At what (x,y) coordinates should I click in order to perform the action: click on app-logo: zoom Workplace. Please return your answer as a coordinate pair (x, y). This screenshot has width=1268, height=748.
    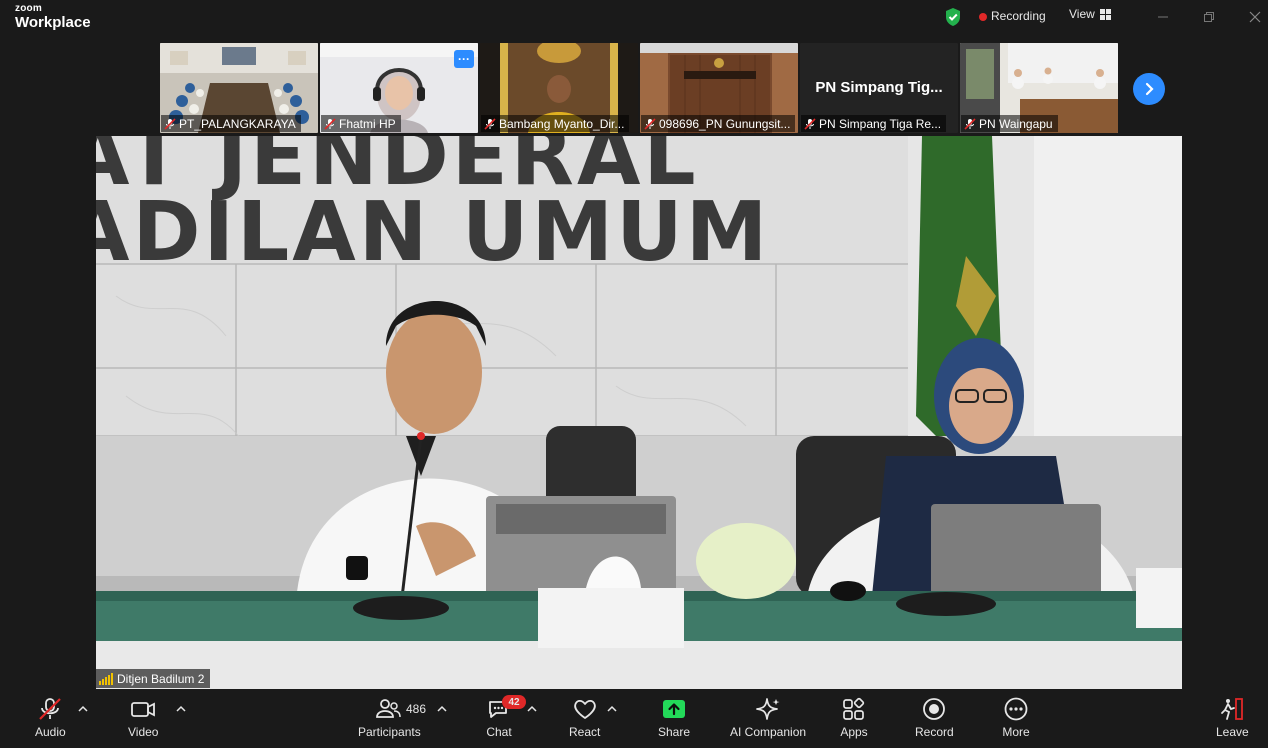
    Looking at the image, I should click on (53, 17).